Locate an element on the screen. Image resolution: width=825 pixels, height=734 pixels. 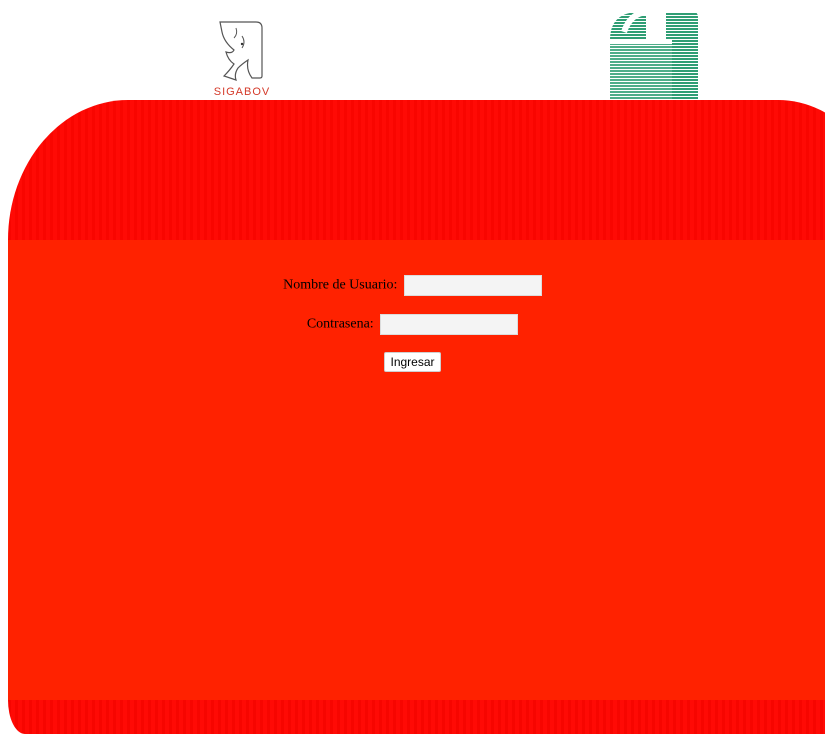
bull-head-icon is located at coordinates (241, 51).